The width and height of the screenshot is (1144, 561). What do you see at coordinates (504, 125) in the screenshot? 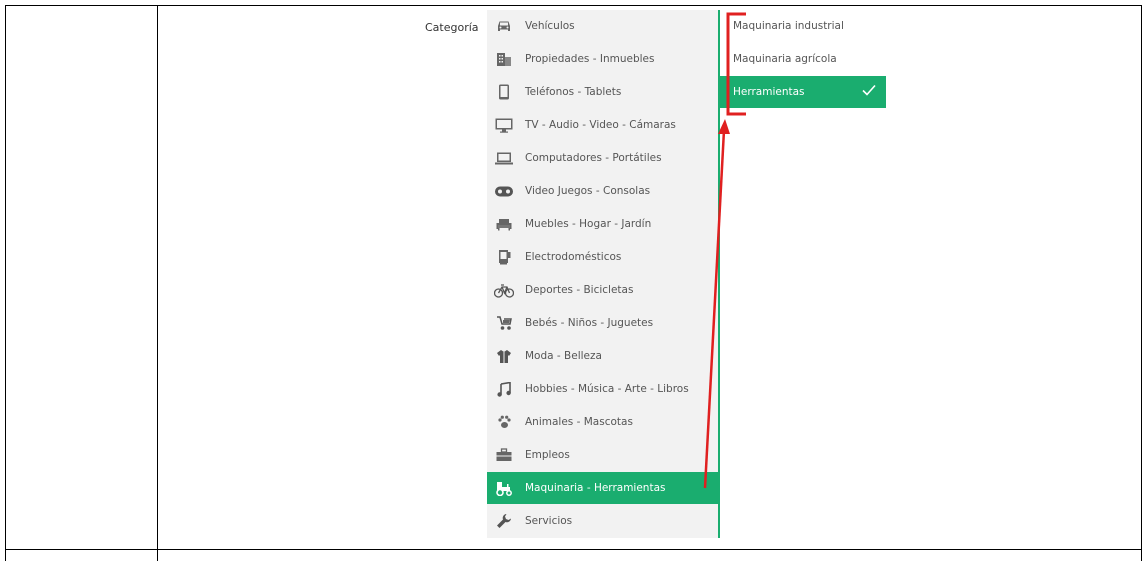
I see `monitor-icon` at bounding box center [504, 125].